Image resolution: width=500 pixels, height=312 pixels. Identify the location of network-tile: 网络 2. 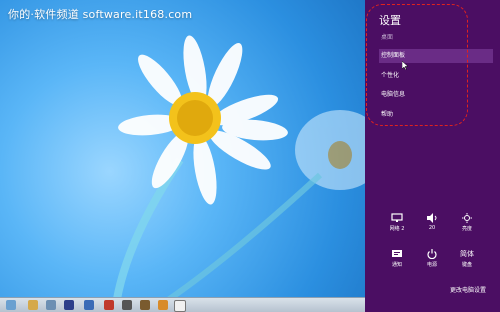
(397, 222).